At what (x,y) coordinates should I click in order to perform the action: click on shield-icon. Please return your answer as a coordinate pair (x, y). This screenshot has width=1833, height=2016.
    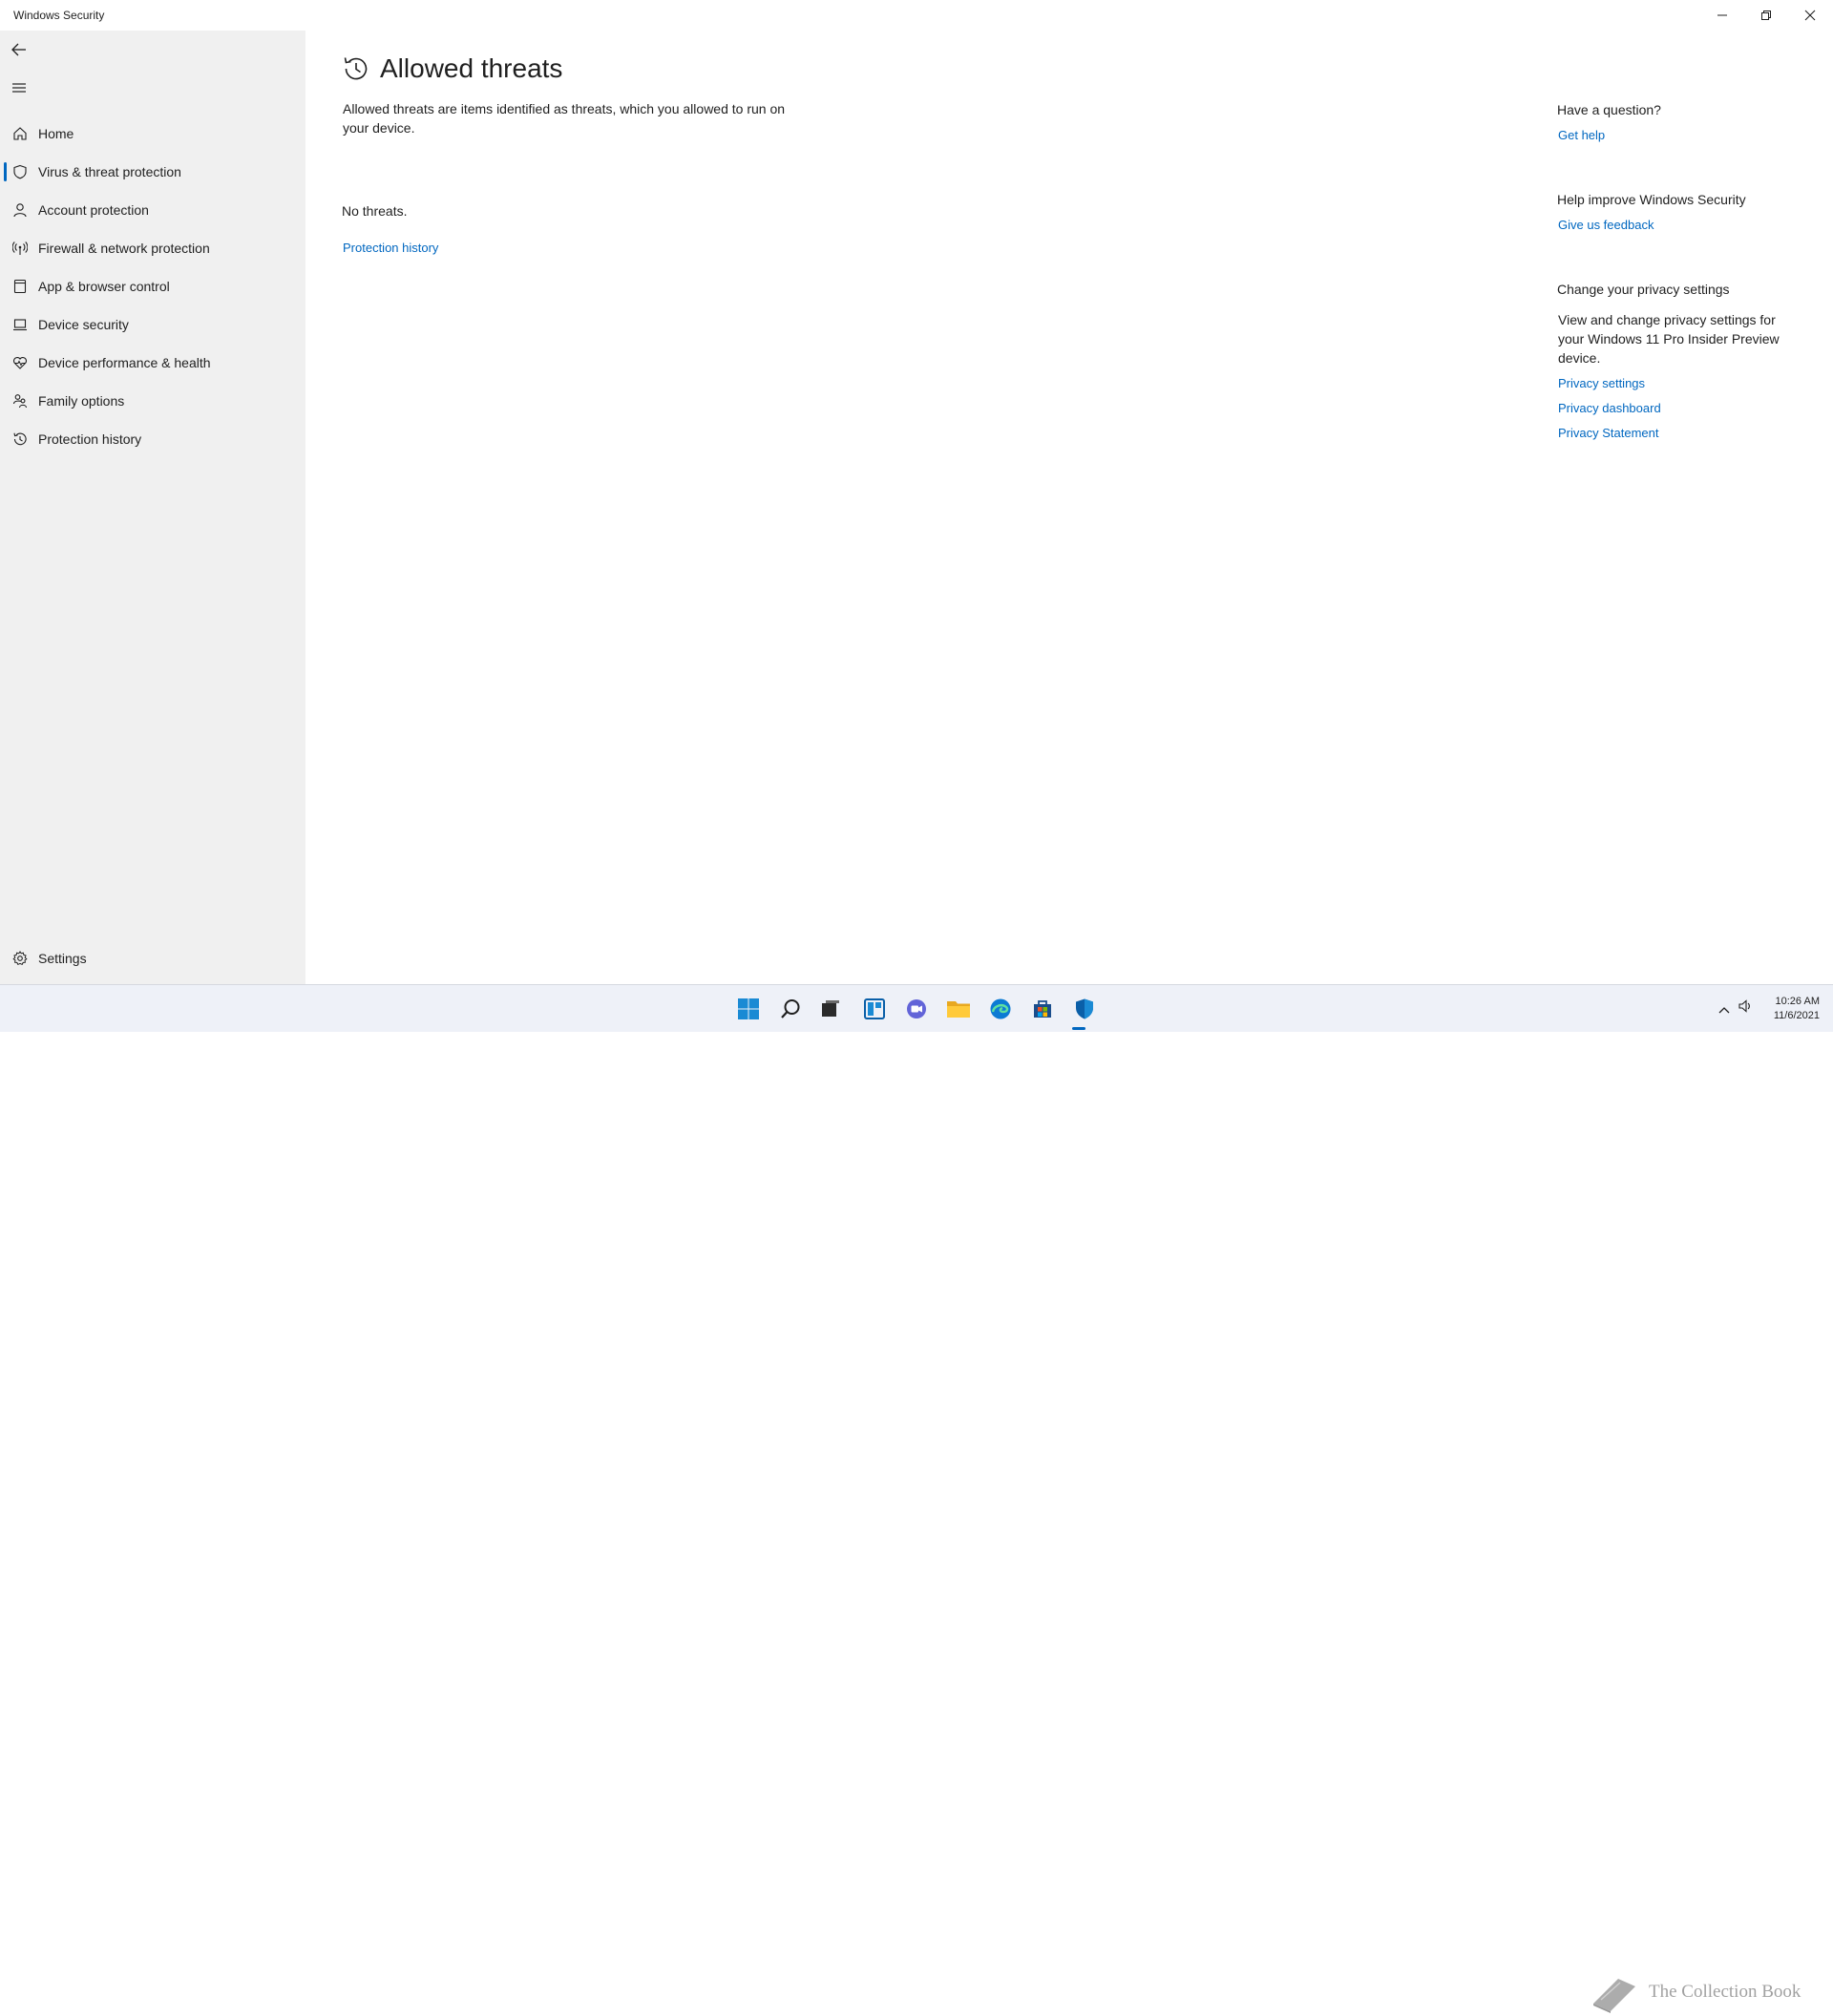
    Looking at the image, I should click on (20, 172).